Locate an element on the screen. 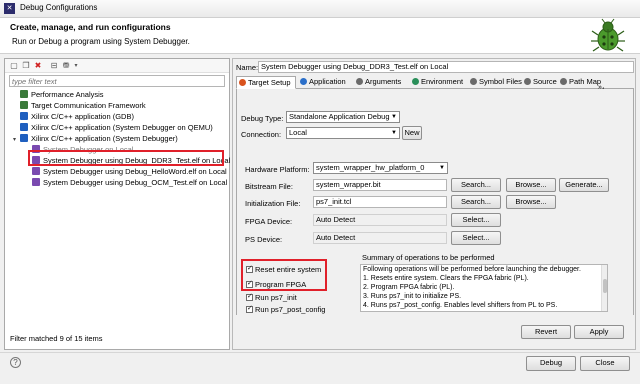 This screenshot has height=384, width=640. tab-label: Arguments is located at coordinates (383, 81).